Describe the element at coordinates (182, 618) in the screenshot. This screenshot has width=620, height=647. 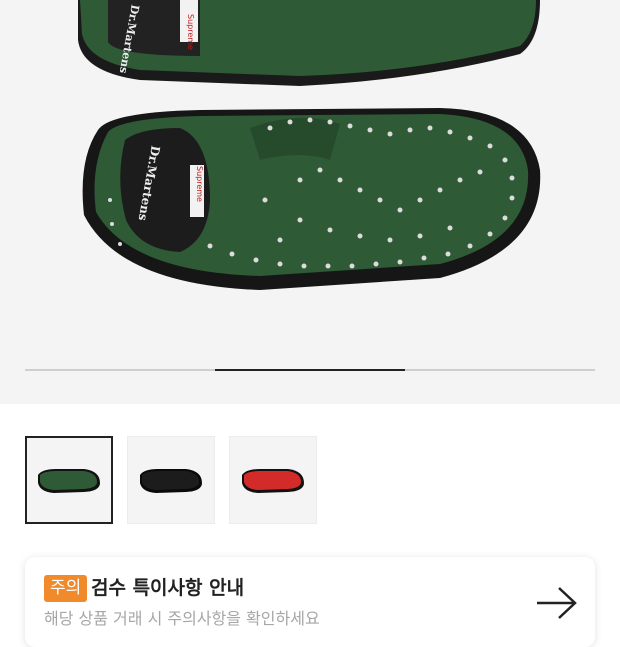
I see `notice-subtitle: 해당 상품 거래 시 주의사항을 확인하세요` at that location.